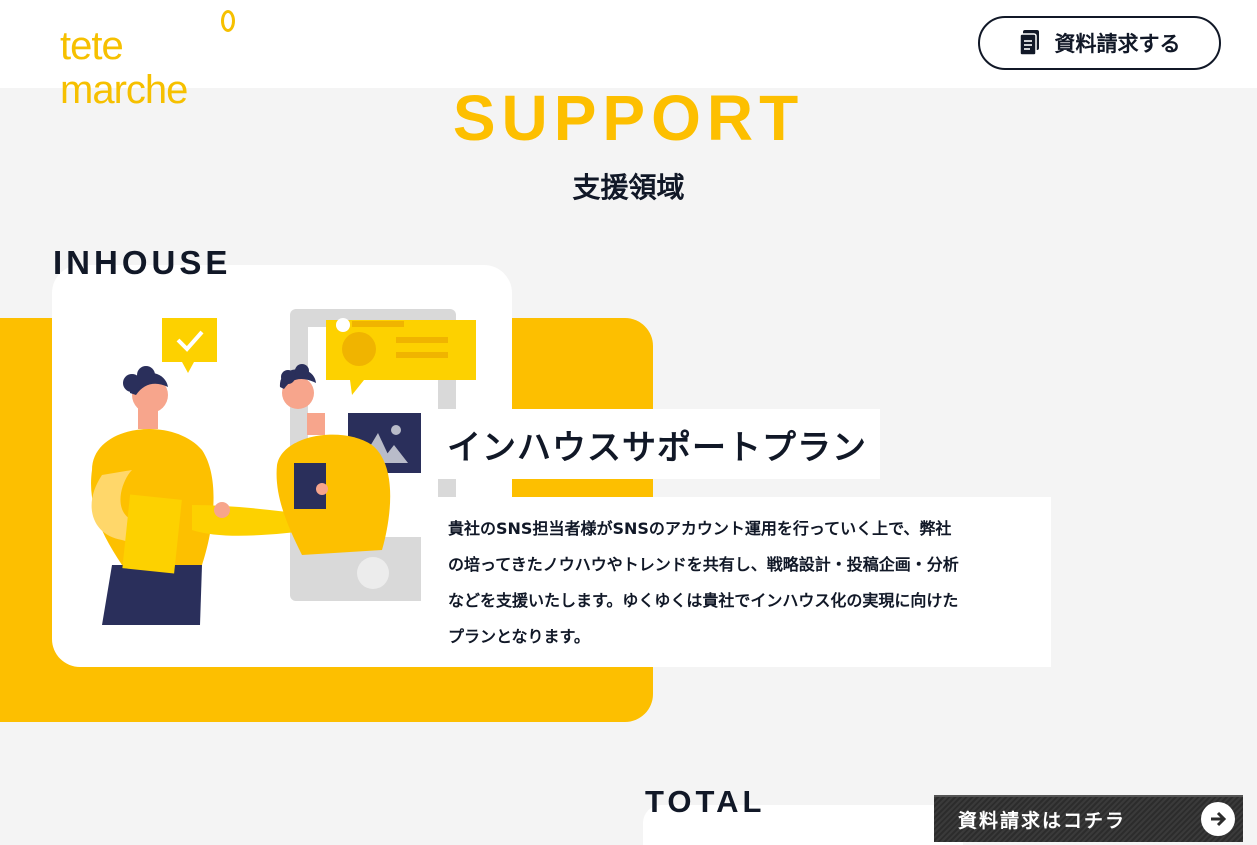 This screenshot has height=845, width=1257. I want to click on description-line: などを支援いたします。ゆくゆくは貴社でインハウス化の実現に向けた, so click(703, 600).